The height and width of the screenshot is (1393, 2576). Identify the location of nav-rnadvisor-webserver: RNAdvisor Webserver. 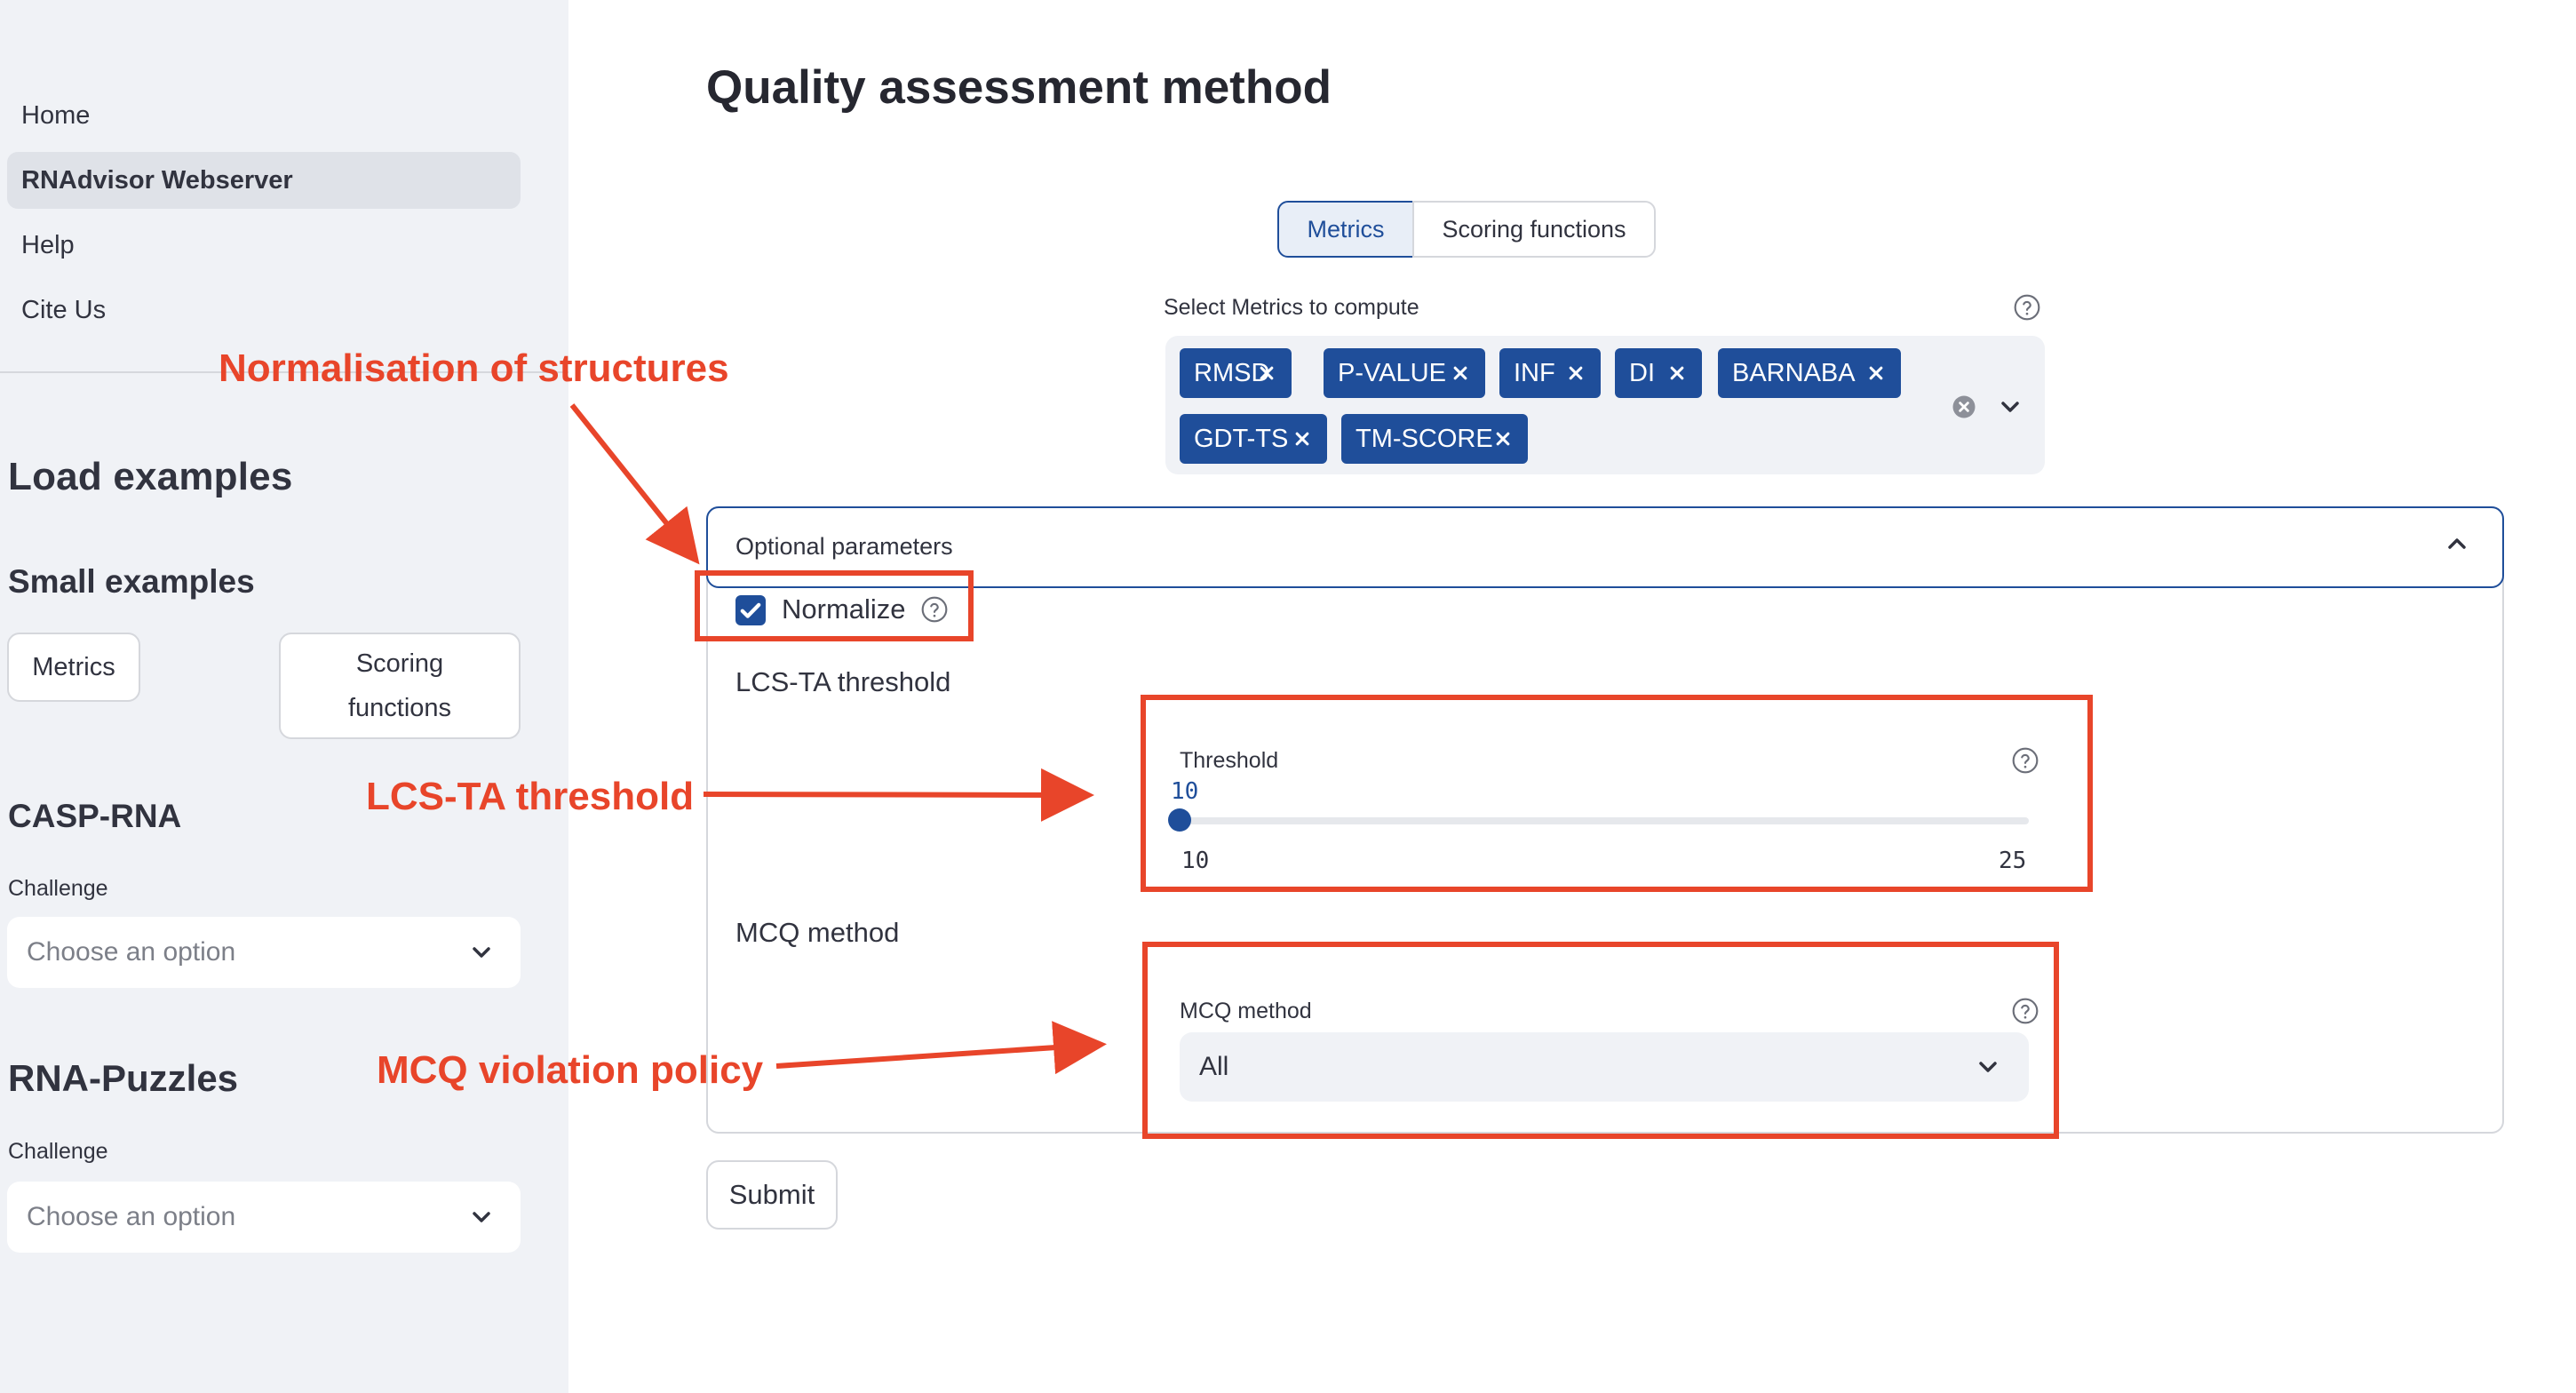
(264, 180).